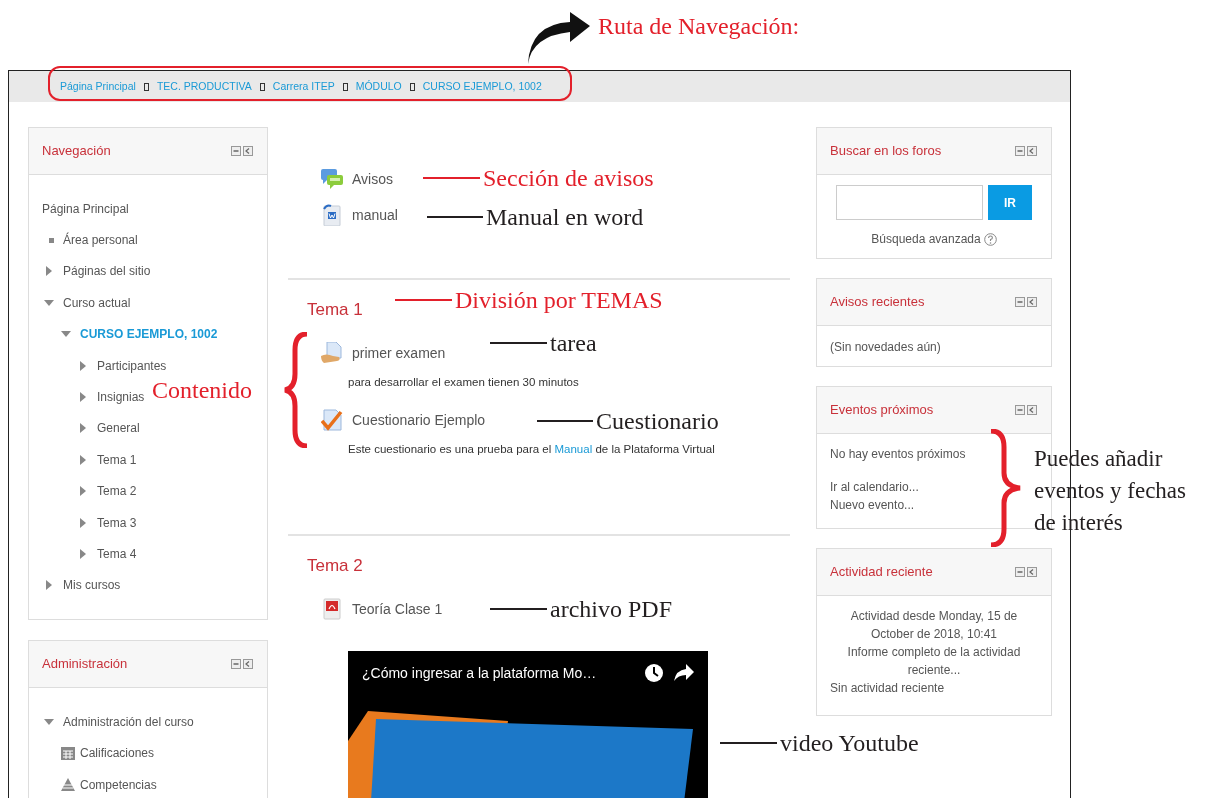 The height and width of the screenshot is (798, 1206). I want to click on annotation-text: Sección de avisos, so click(568, 178).